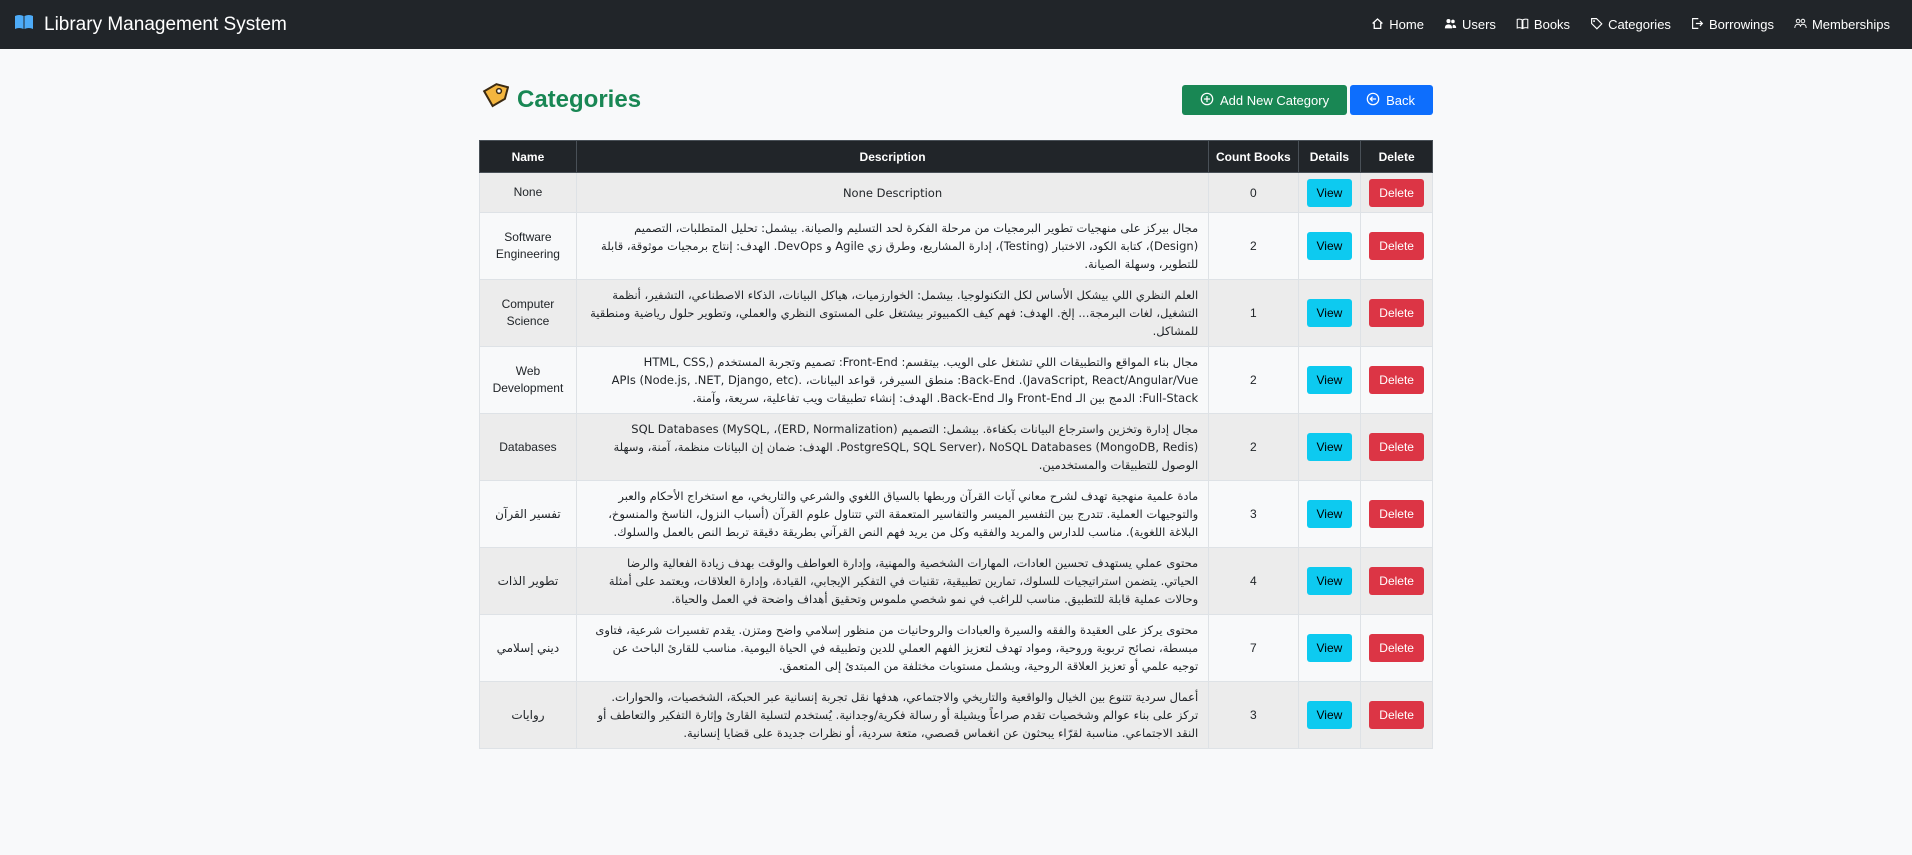  Describe the element at coordinates (1253, 648) in the screenshot. I see `count-books: 7` at that location.